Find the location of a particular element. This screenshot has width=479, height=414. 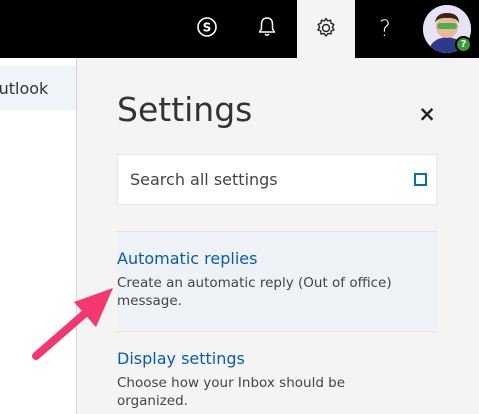

skype-button: S is located at coordinates (207, 29).